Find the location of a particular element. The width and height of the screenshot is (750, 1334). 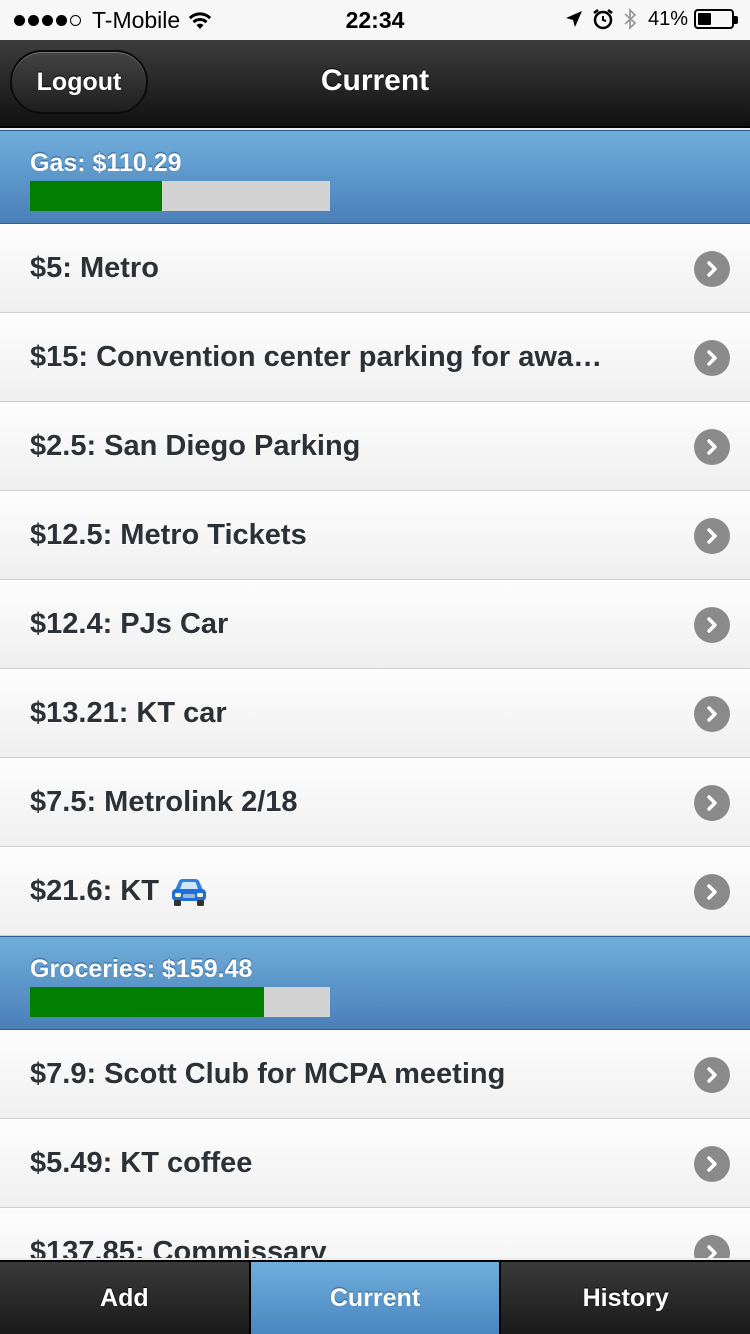

group-title: Gas: $110.29 is located at coordinates (106, 163).